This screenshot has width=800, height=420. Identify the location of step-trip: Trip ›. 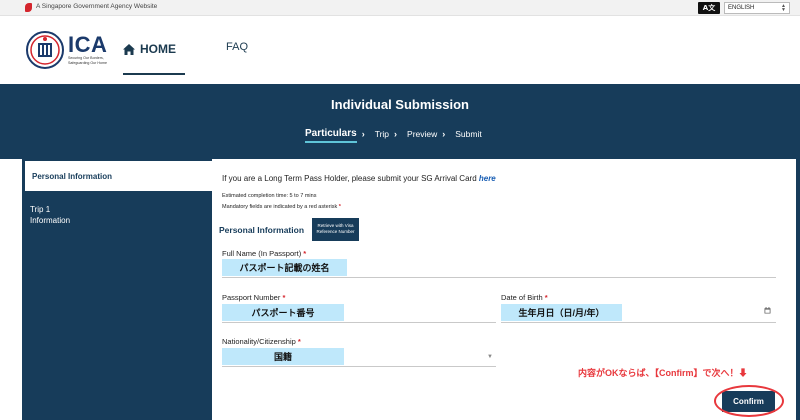
(391, 134).